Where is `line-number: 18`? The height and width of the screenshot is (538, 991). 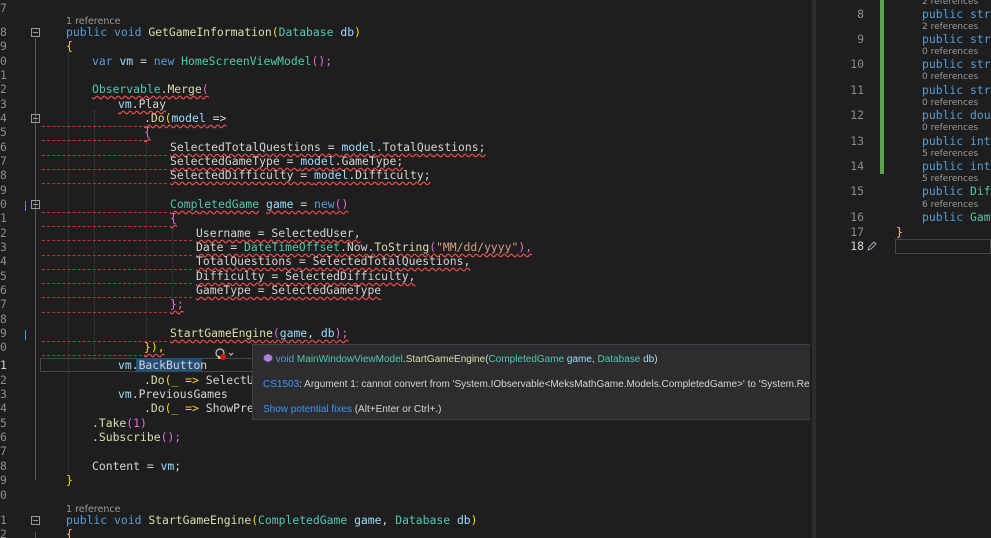
line-number: 18 is located at coordinates (857, 246).